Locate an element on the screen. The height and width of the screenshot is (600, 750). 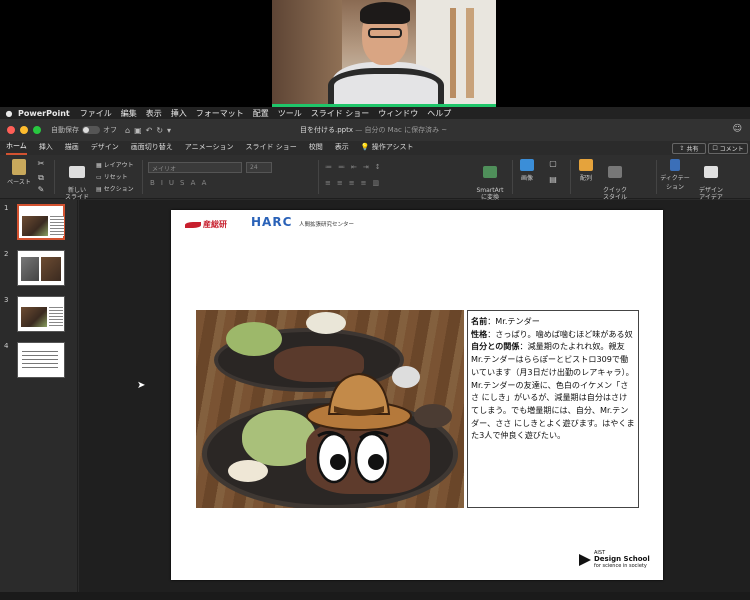
smartart-button: SmartArt に変換 is located at coordinates (490, 180).